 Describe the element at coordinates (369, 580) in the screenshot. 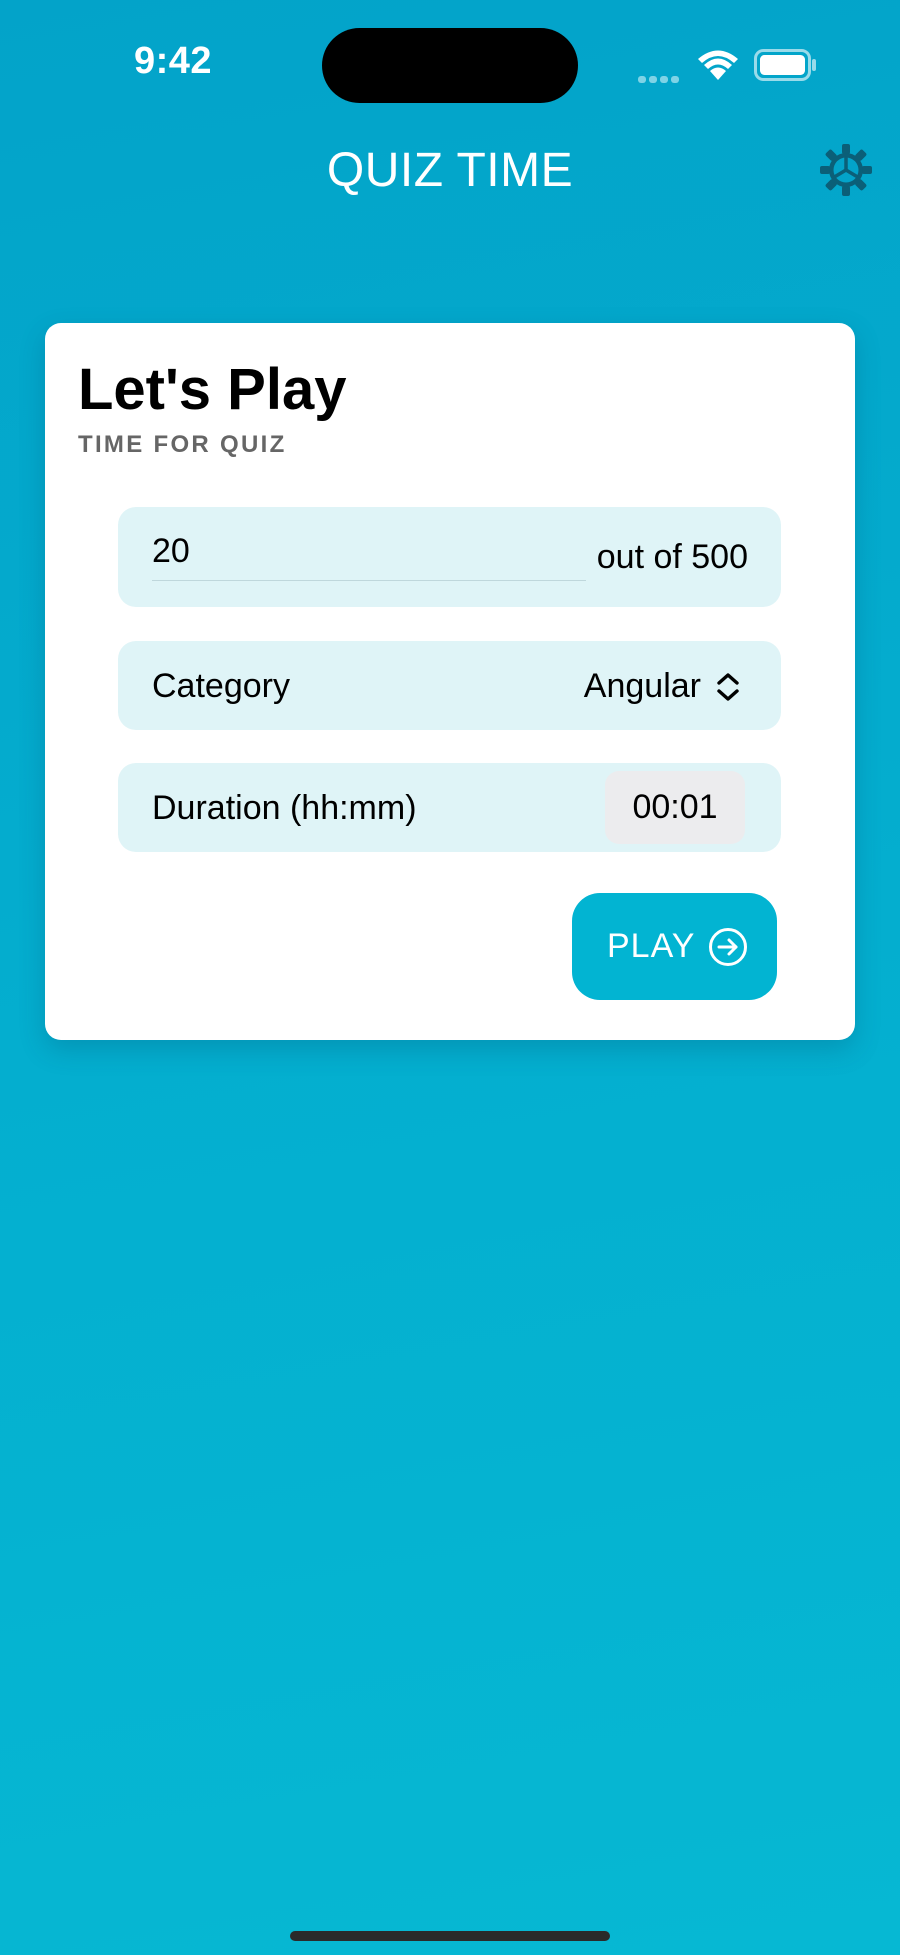

I see `question-count-underline` at that location.